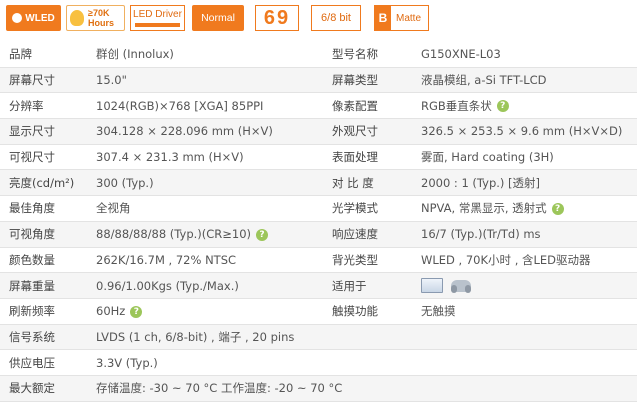 The height and width of the screenshot is (409, 637). Describe the element at coordinates (17, 18) in the screenshot. I see `led-icon` at that location.